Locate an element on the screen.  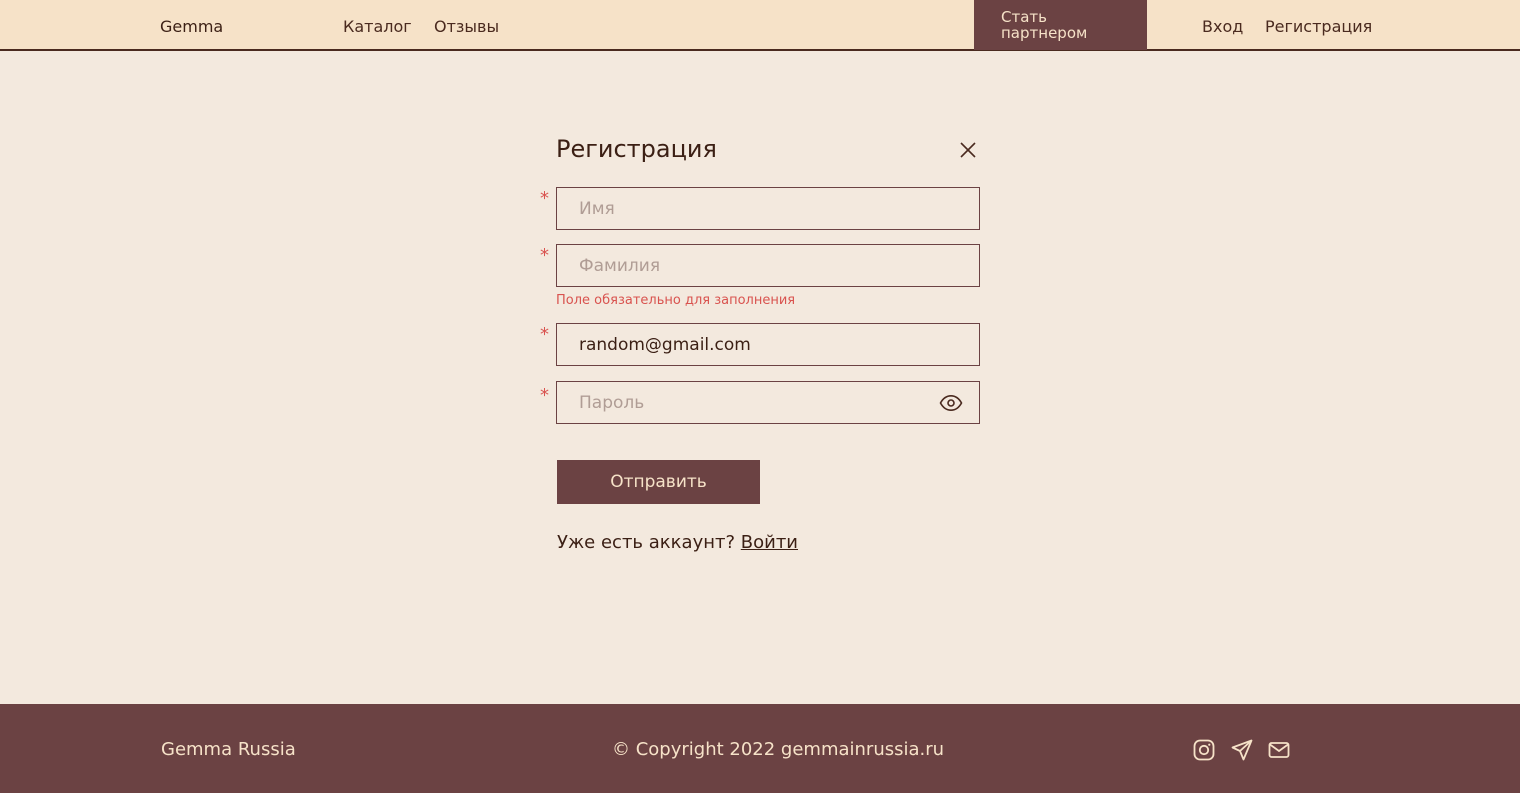
first-name-field is located at coordinates (768, 208).